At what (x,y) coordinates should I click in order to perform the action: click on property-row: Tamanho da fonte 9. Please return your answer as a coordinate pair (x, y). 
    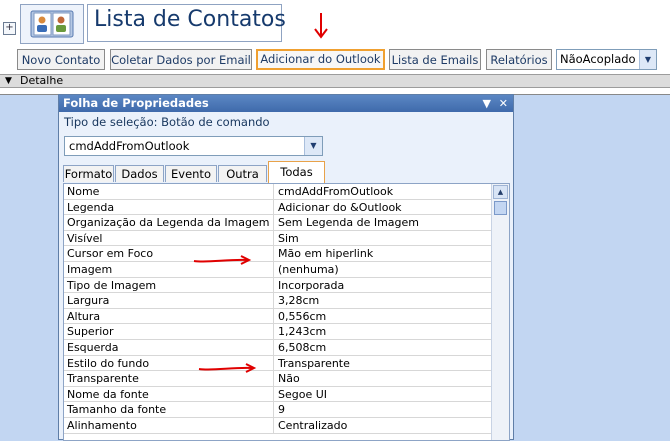
    Looking at the image, I should click on (278, 410).